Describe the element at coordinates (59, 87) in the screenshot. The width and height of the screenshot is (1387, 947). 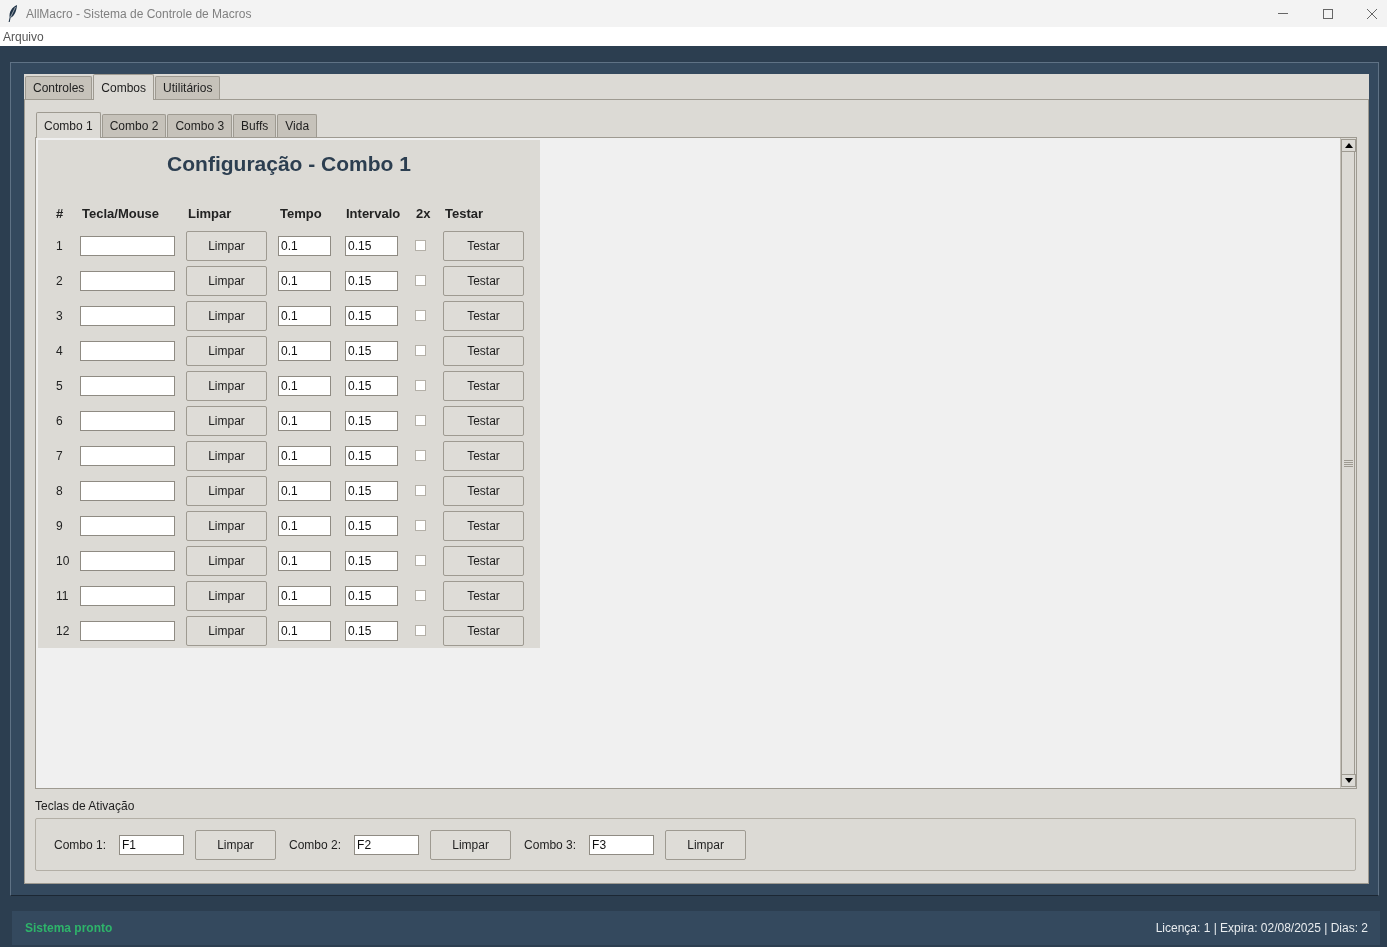
I see `tab: Controles` at that location.